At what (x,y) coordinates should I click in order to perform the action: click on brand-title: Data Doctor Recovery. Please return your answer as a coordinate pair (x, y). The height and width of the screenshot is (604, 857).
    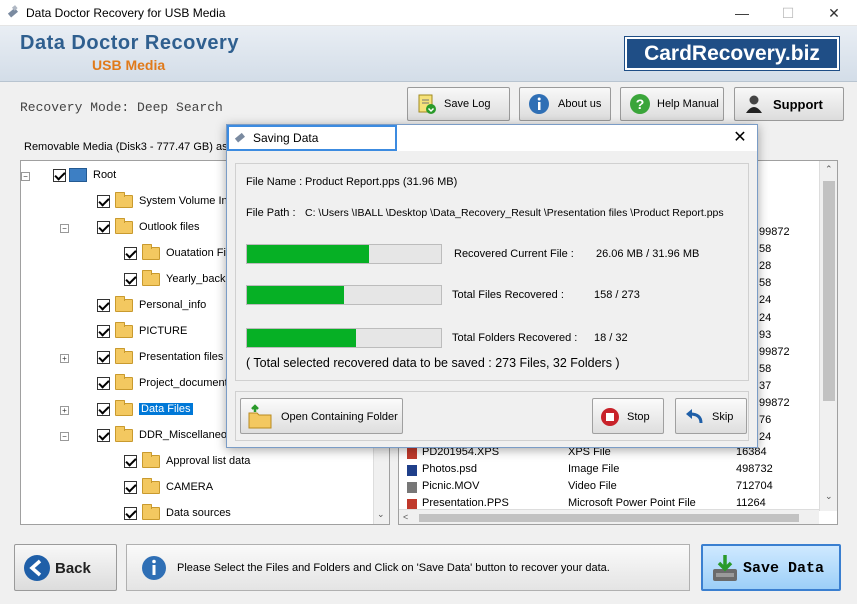
    Looking at the image, I should click on (129, 43).